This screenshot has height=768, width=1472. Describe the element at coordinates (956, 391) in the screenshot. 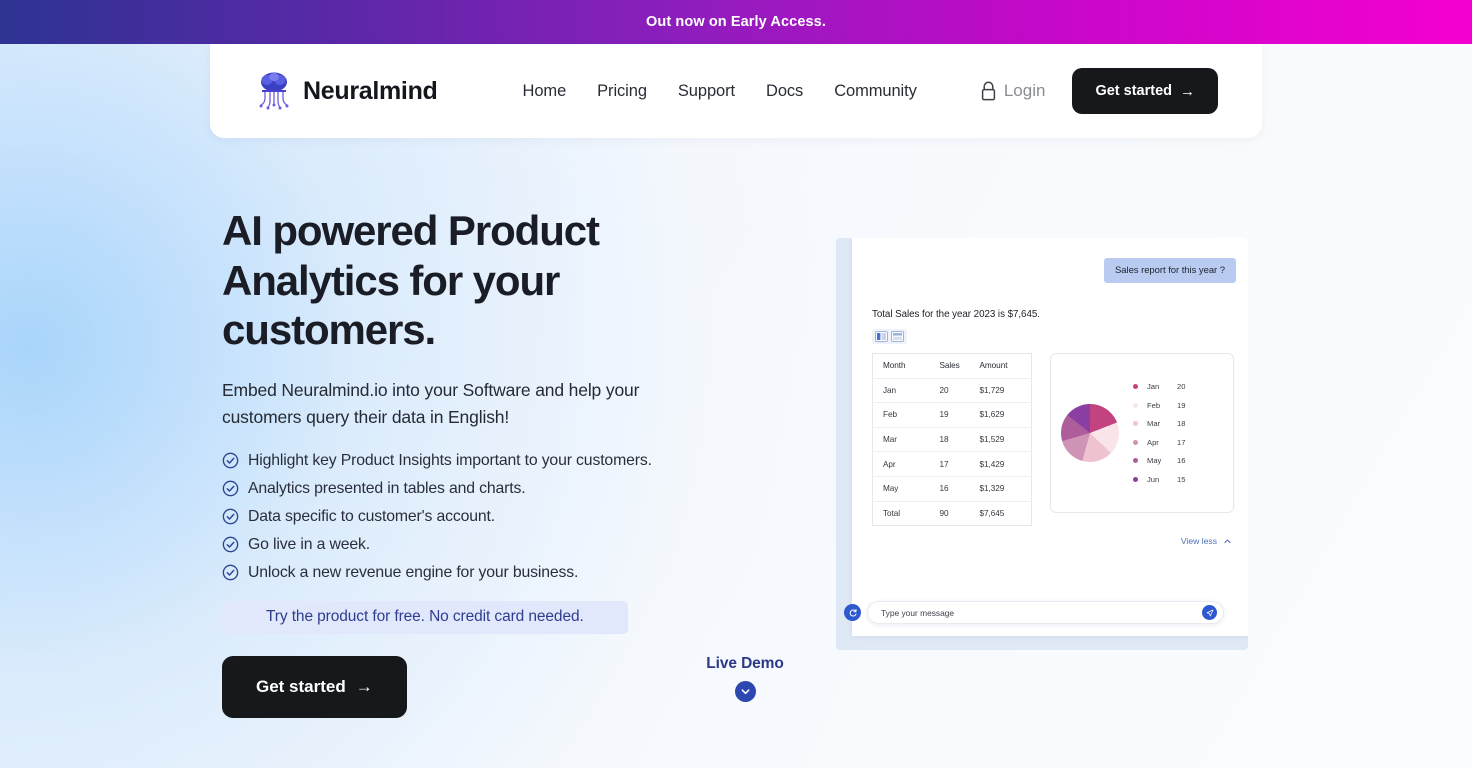

I see `cell-sales: 20` at that location.